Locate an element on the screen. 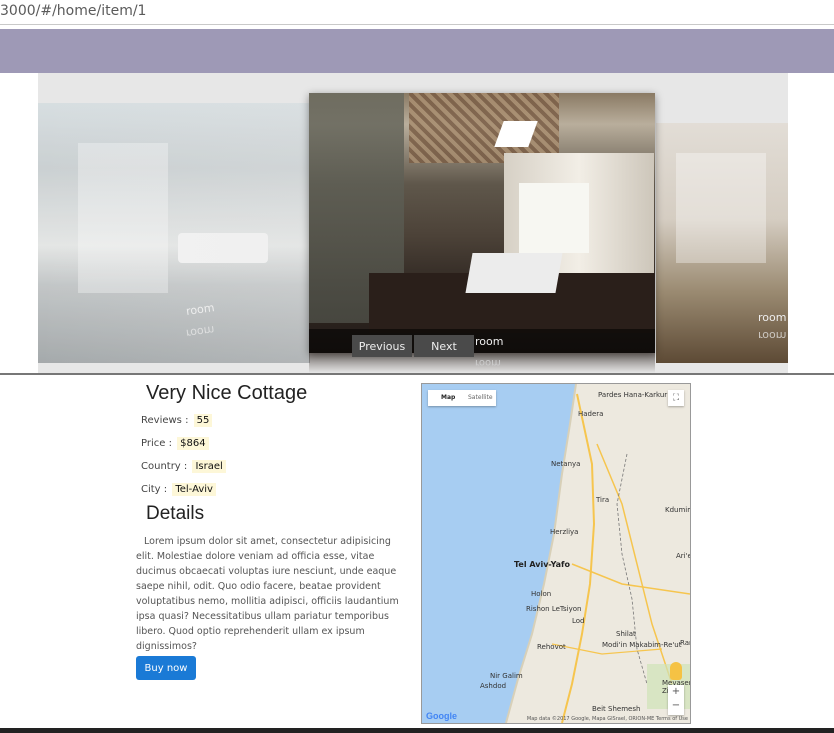 The image size is (834, 733). zoom-out-button: − is located at coordinates (676, 706).